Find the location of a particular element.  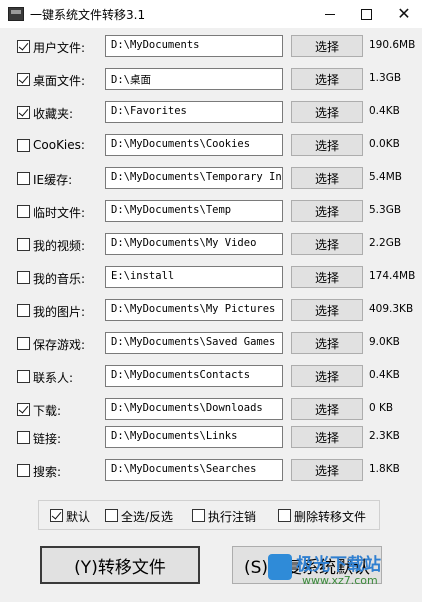

folder-size: 1.8KB is located at coordinates (384, 469).